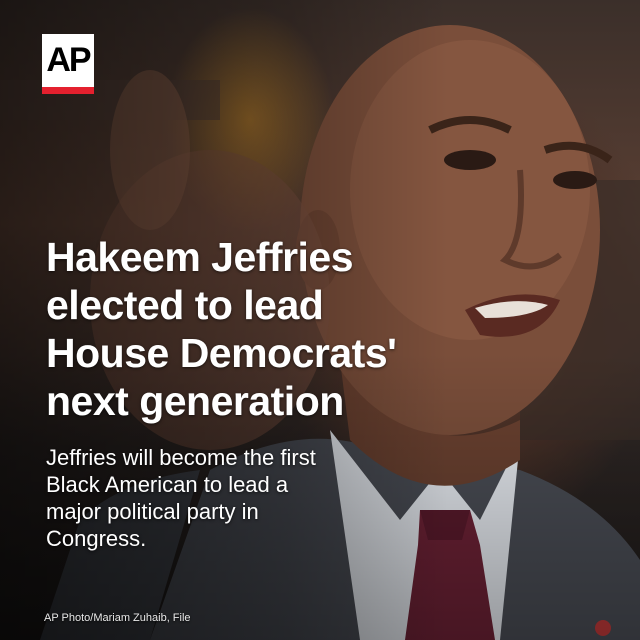 This screenshot has height=640, width=640. What do you see at coordinates (117, 618) in the screenshot?
I see `photo-credit: AP Photo/Mariam Zuhaib, File` at bounding box center [117, 618].